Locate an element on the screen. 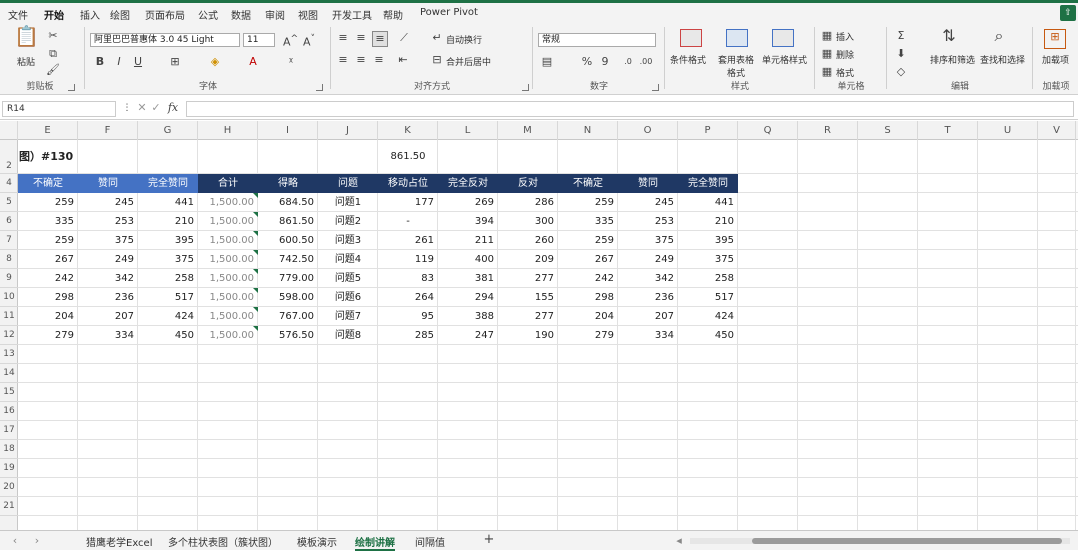 This screenshot has width=1078, height=551. menu-draw: 绘图 is located at coordinates (120, 14).